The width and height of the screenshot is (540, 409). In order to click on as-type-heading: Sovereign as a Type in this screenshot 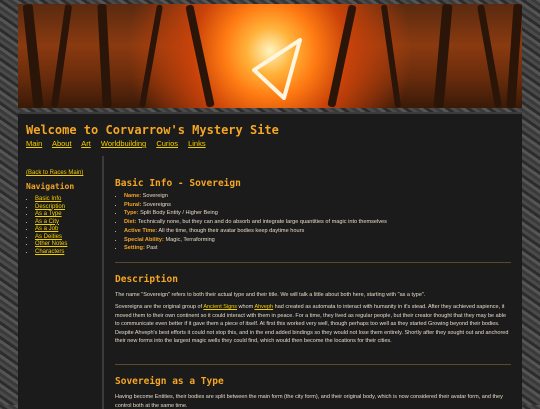, I will do `click(169, 381)`.